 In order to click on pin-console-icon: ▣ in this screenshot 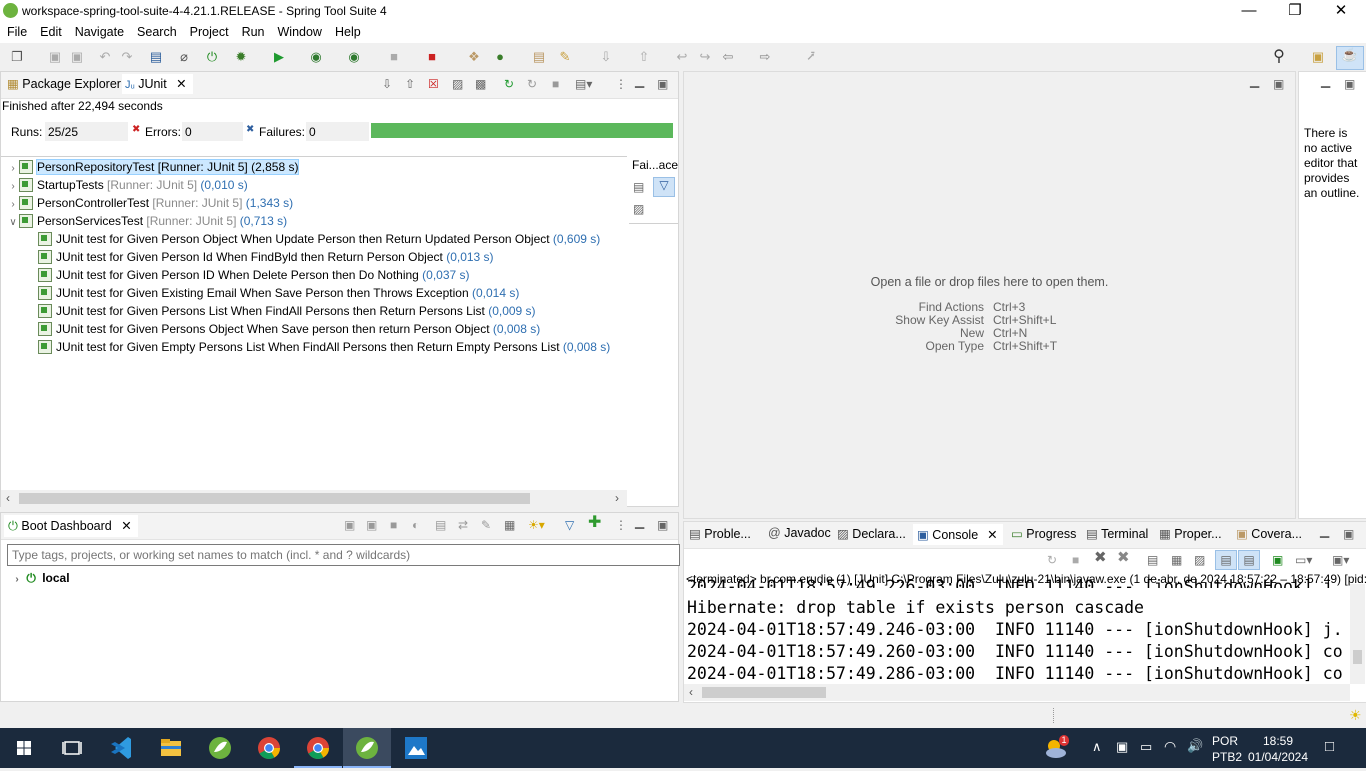, I will do `click(1277, 560)`.